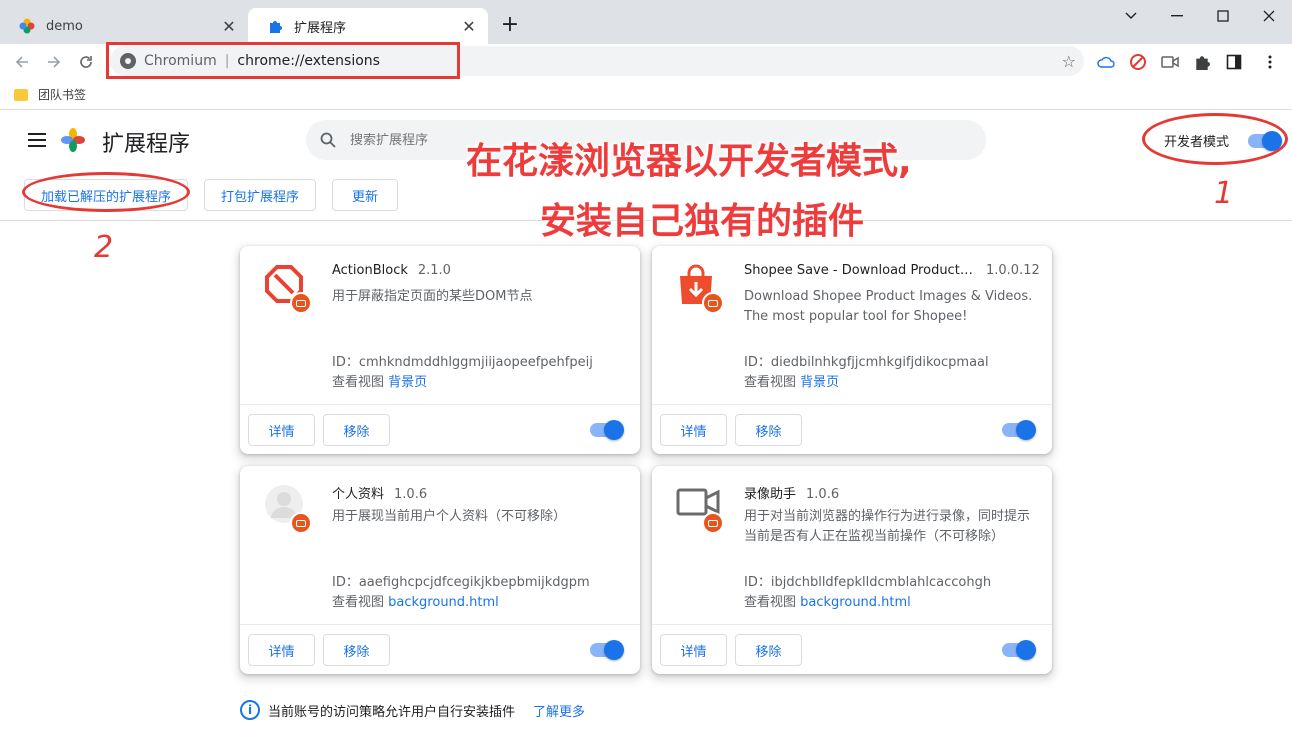 The width and height of the screenshot is (1292, 738). I want to click on tab-title: demo, so click(64, 26).